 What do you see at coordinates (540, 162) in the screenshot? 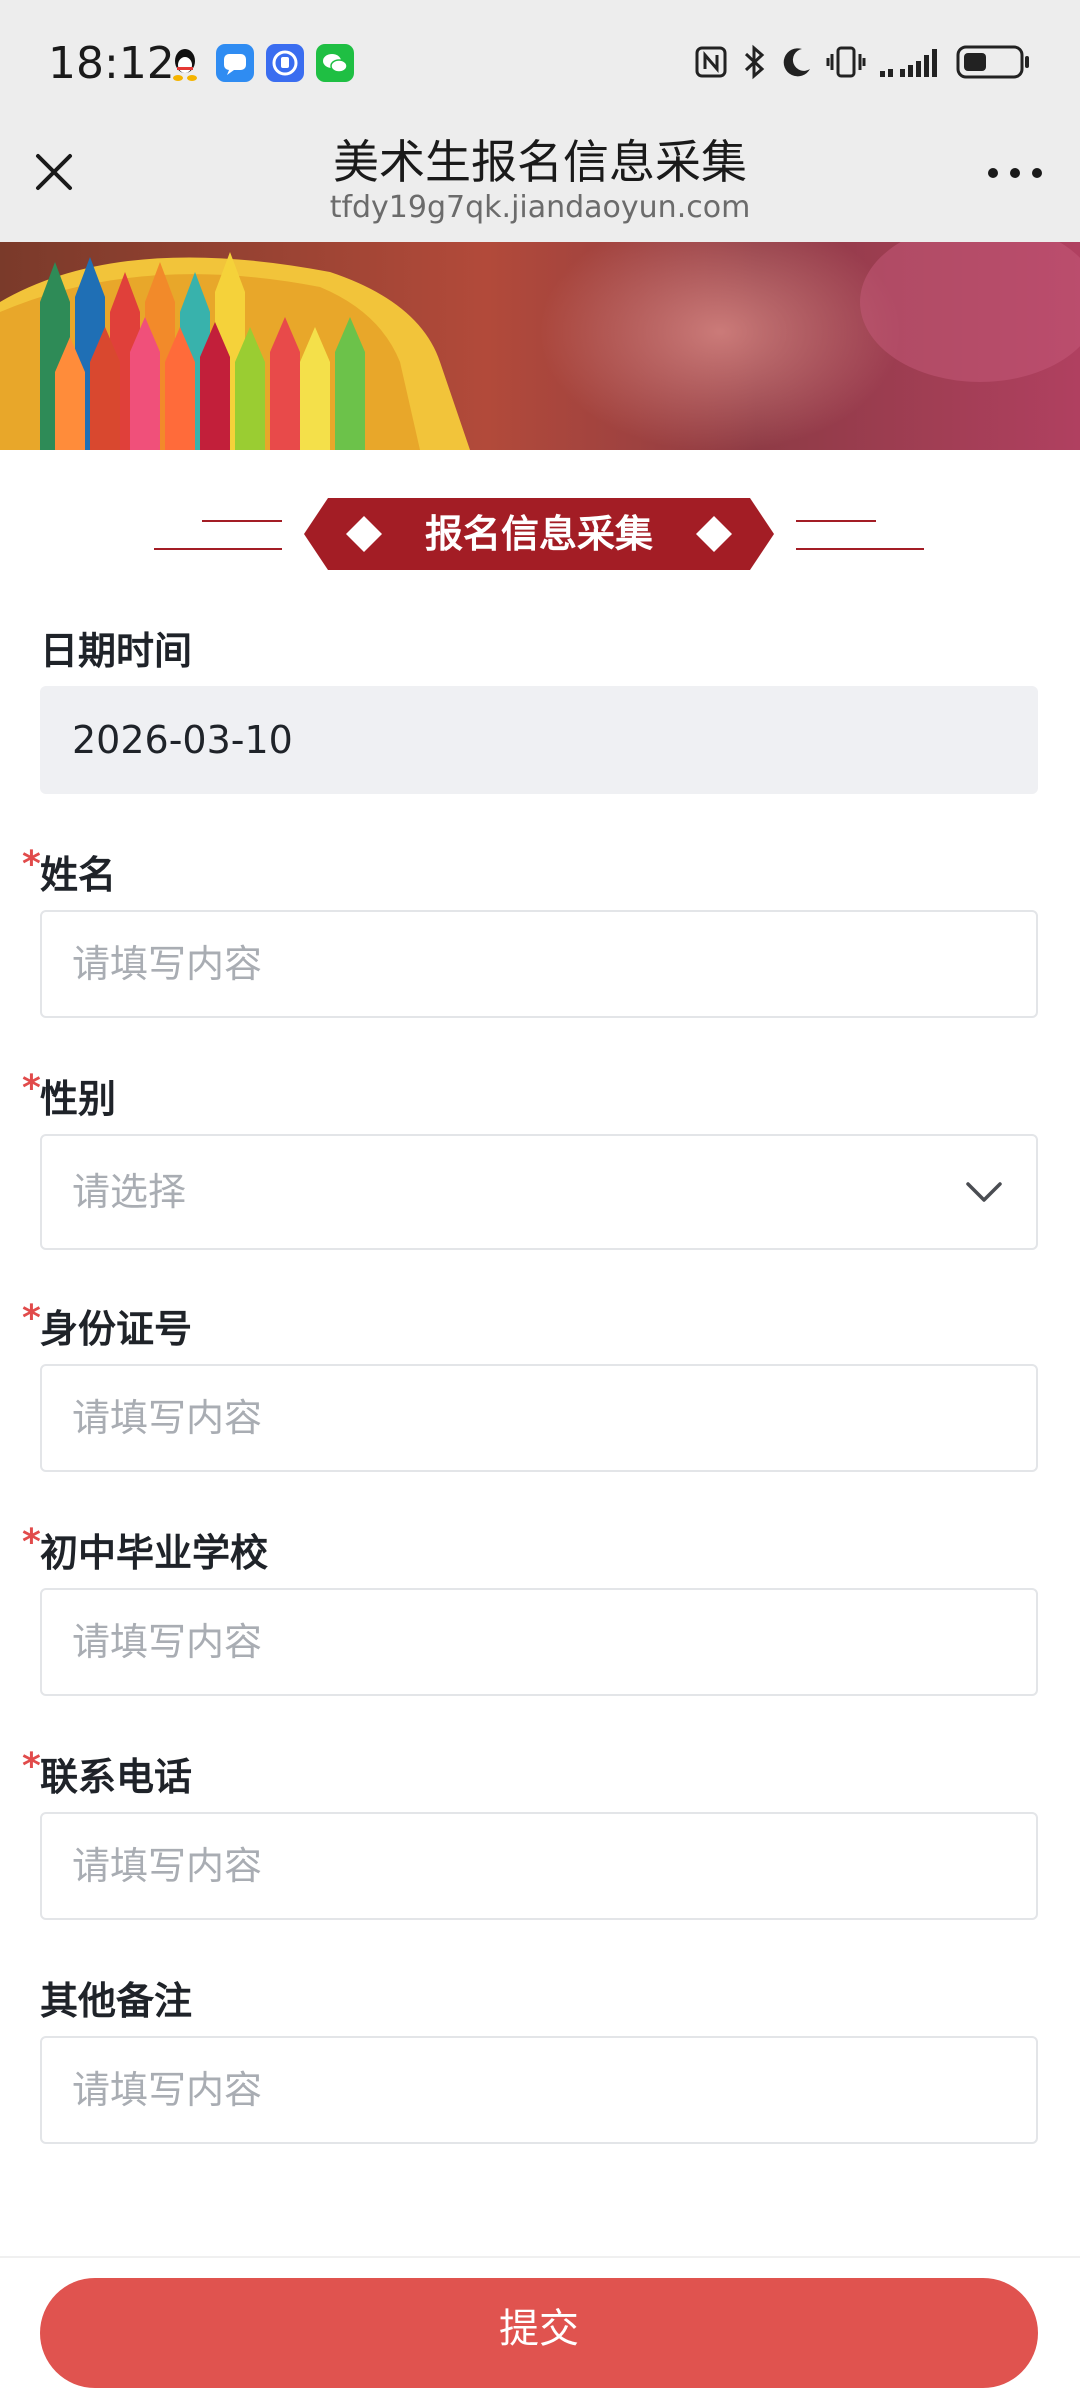
I see `page-title: 美术生报名信息采集` at bounding box center [540, 162].